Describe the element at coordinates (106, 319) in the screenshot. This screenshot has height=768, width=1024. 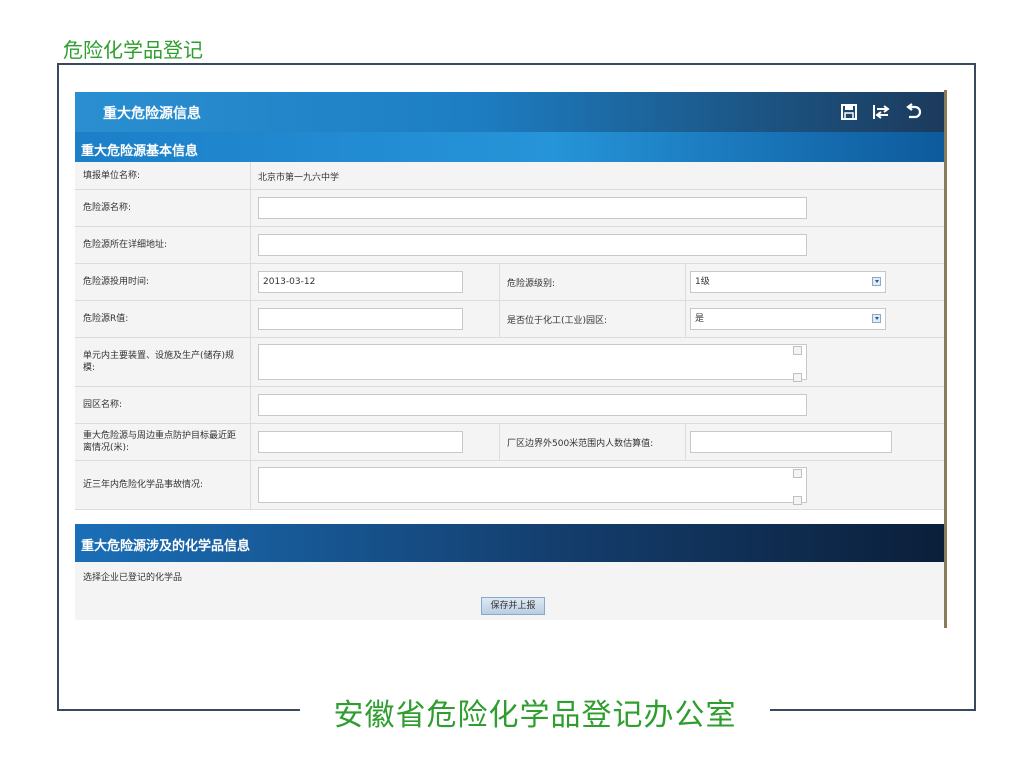
I see `r-value-label: 危险源R值:` at that location.